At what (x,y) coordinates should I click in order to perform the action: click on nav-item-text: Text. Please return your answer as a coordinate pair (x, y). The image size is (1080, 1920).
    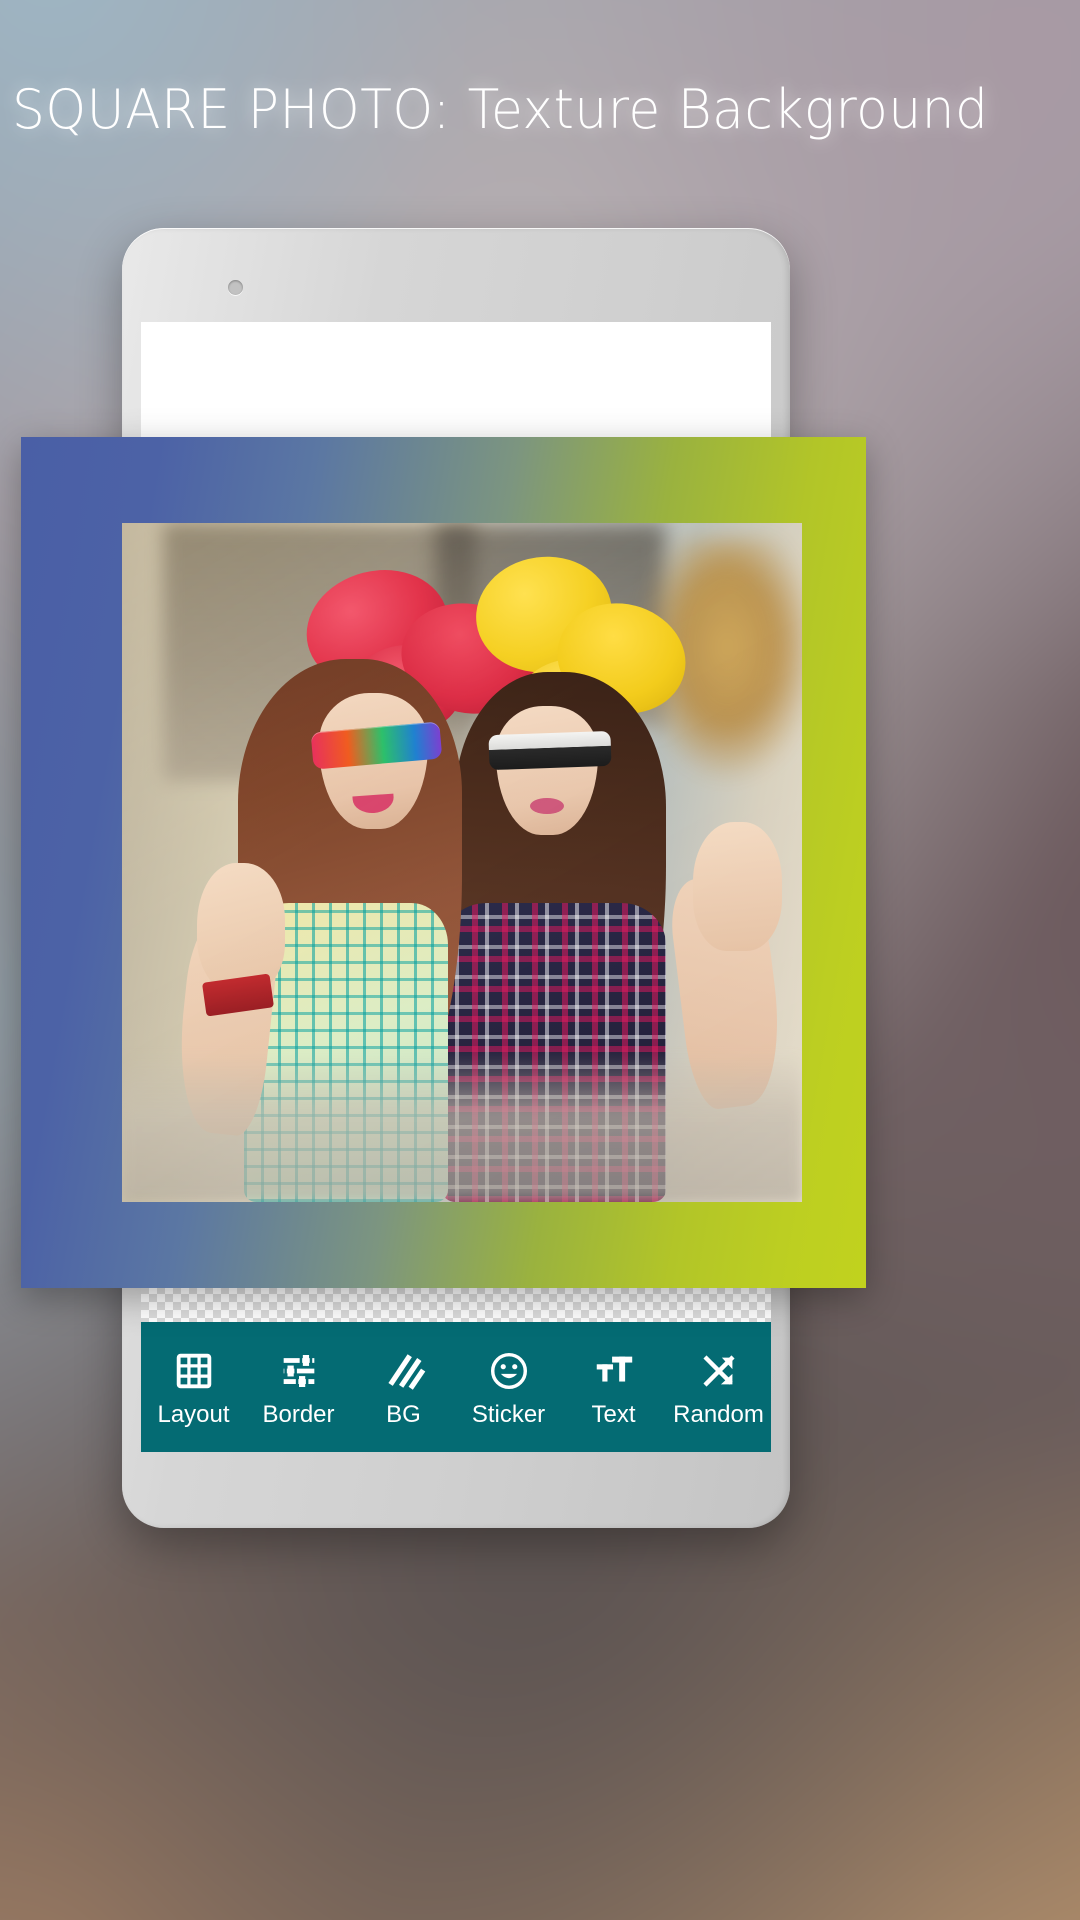
    Looking at the image, I should click on (613, 1387).